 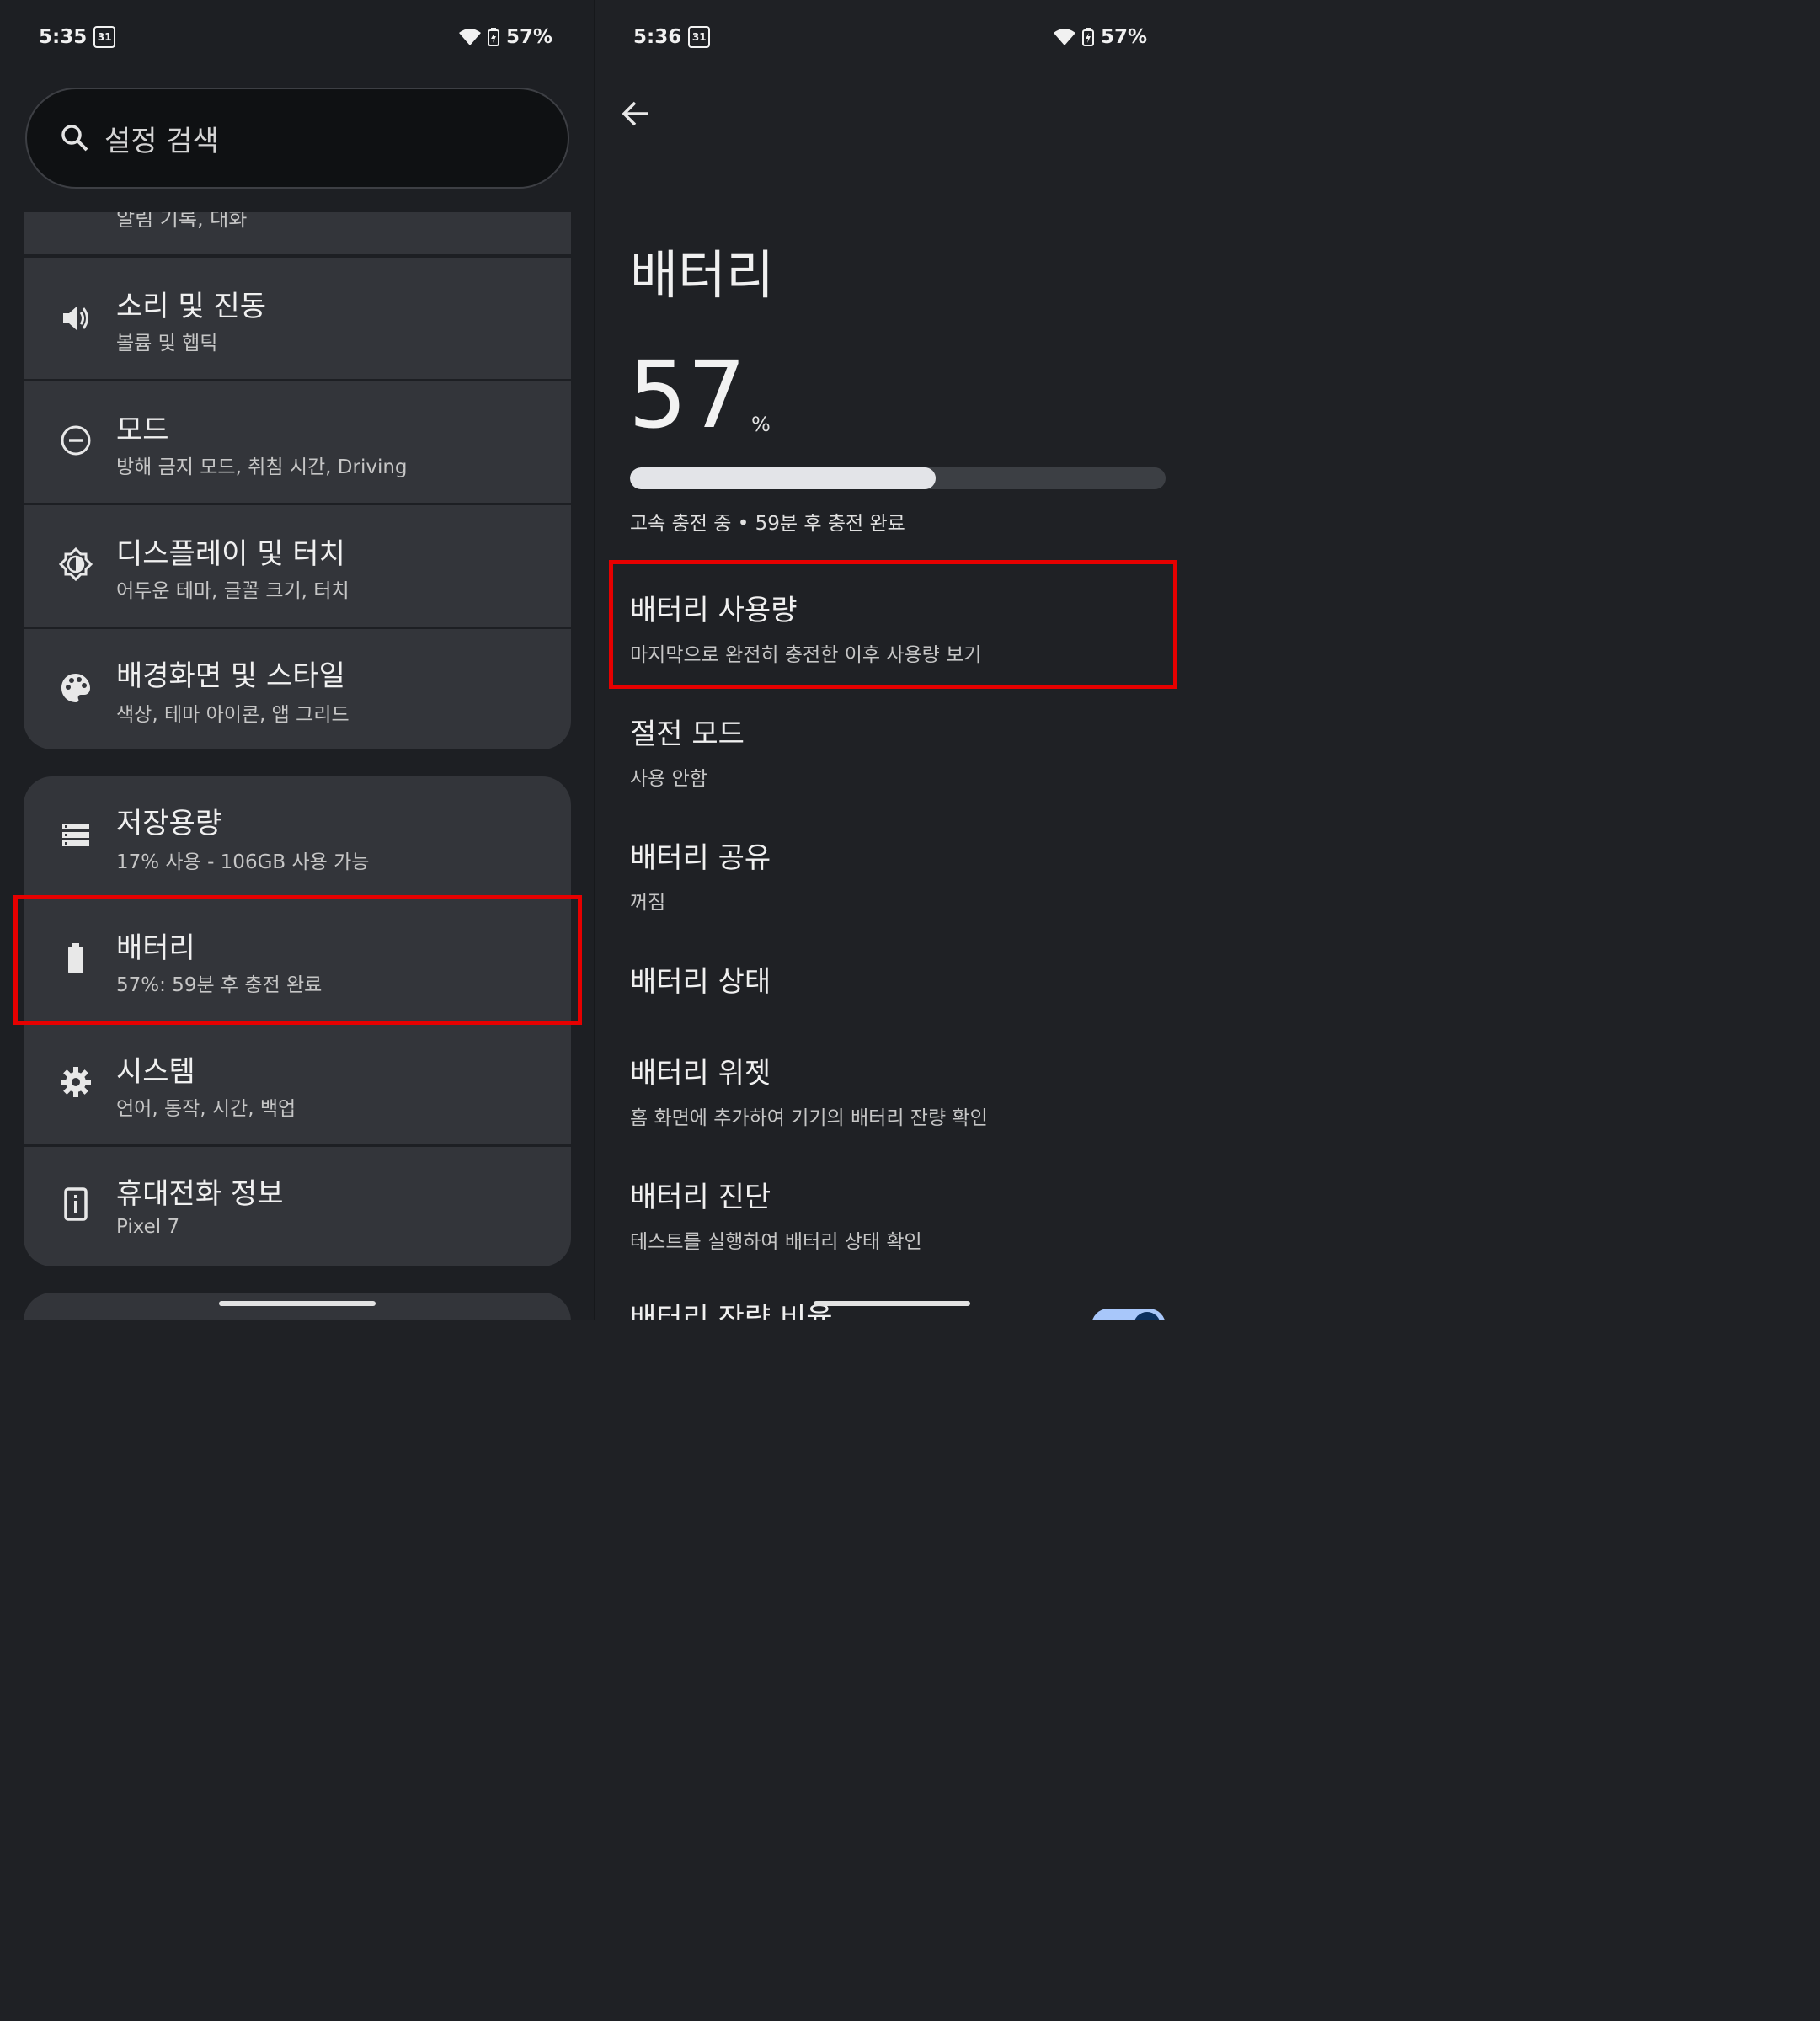 I want to click on settings-item-sub: 17% 사용 - 106GB 사용 가능, so click(x=243, y=862).